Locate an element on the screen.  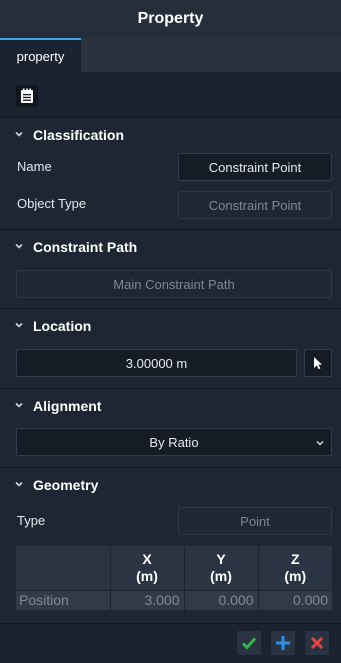
document-list-button is located at coordinates (27, 96).